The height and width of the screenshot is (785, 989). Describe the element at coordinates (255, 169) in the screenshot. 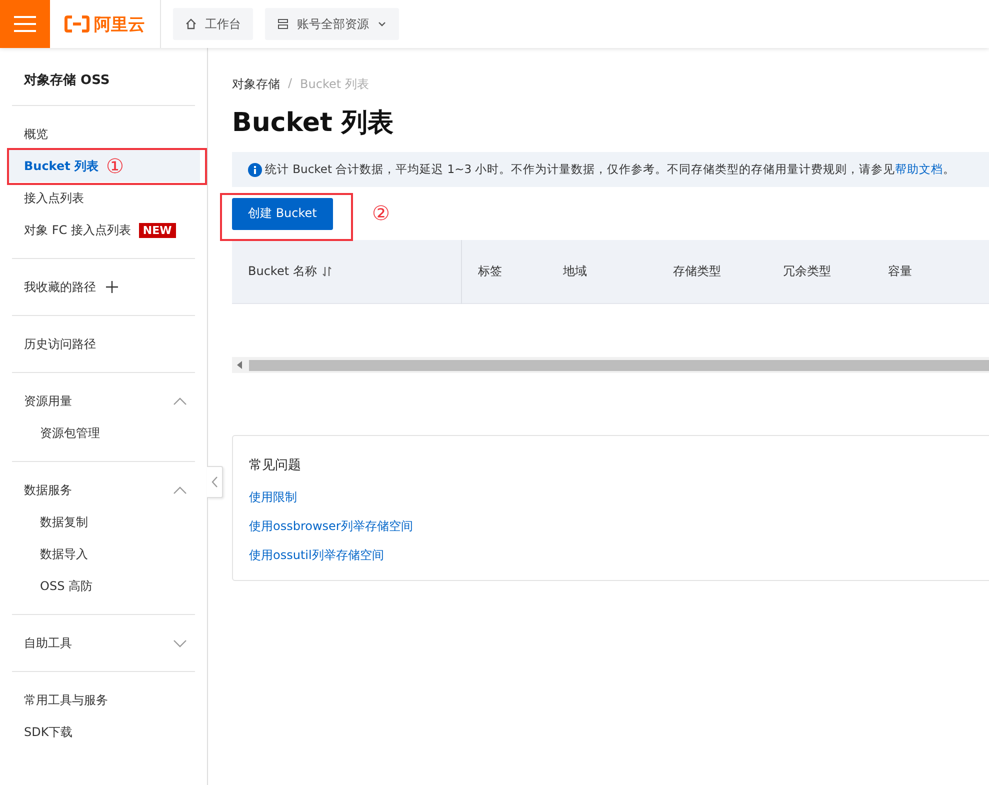

I see `info-icon` at that location.